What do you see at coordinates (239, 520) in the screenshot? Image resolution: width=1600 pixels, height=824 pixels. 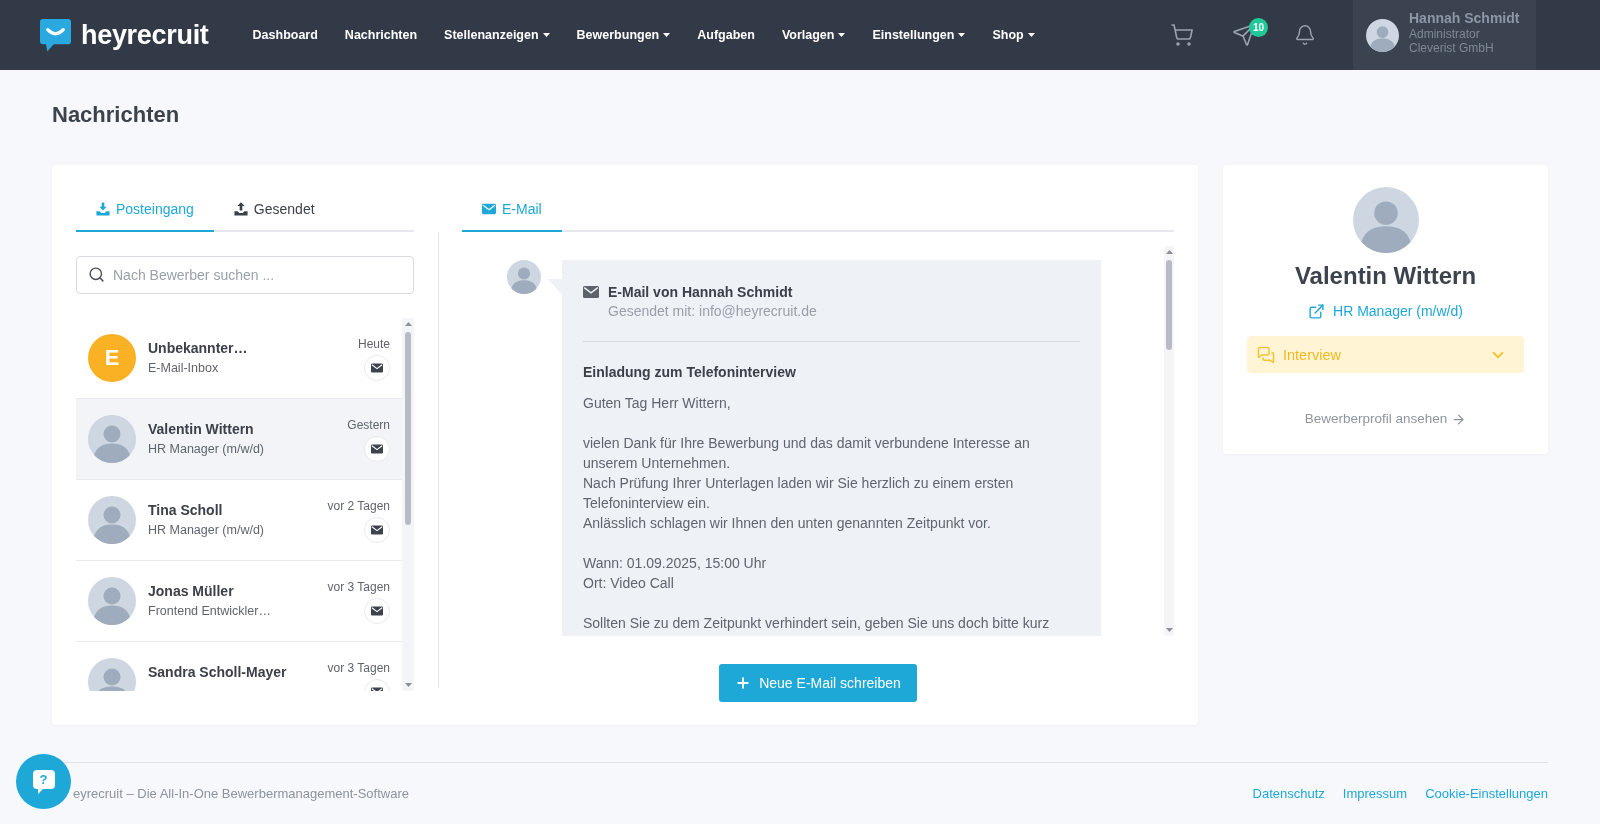 I see `conversation-item: Tina Scholl HR Manager (m/w/d) vor 2 Tagen` at bounding box center [239, 520].